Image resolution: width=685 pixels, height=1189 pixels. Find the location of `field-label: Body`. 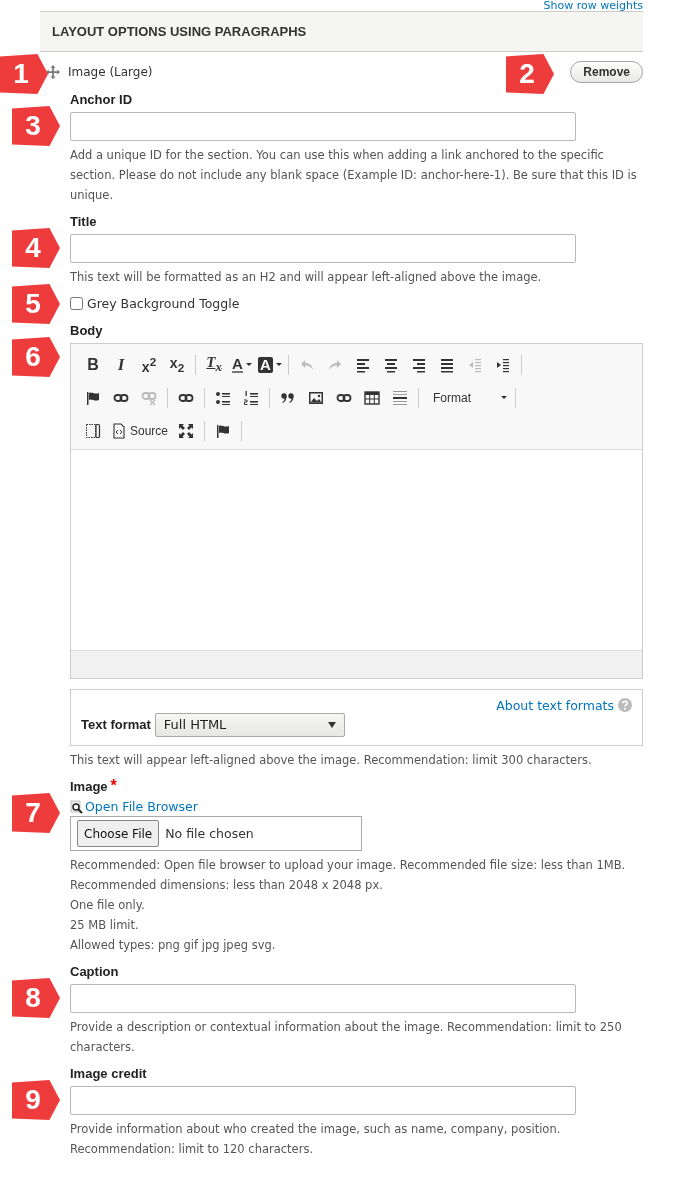

field-label: Body is located at coordinates (87, 330).